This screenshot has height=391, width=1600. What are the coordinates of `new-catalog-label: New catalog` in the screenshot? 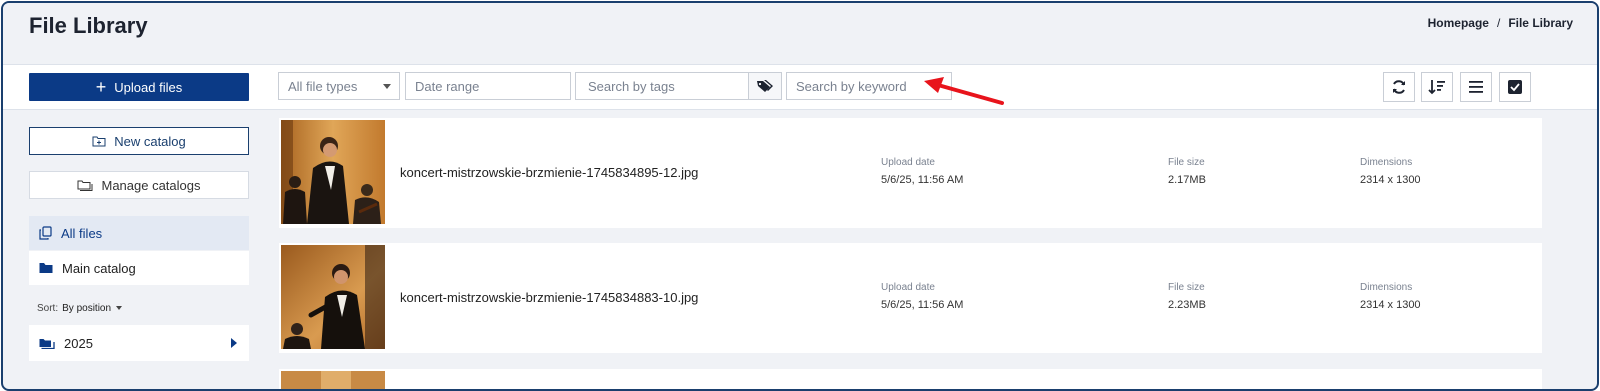 It's located at (150, 141).